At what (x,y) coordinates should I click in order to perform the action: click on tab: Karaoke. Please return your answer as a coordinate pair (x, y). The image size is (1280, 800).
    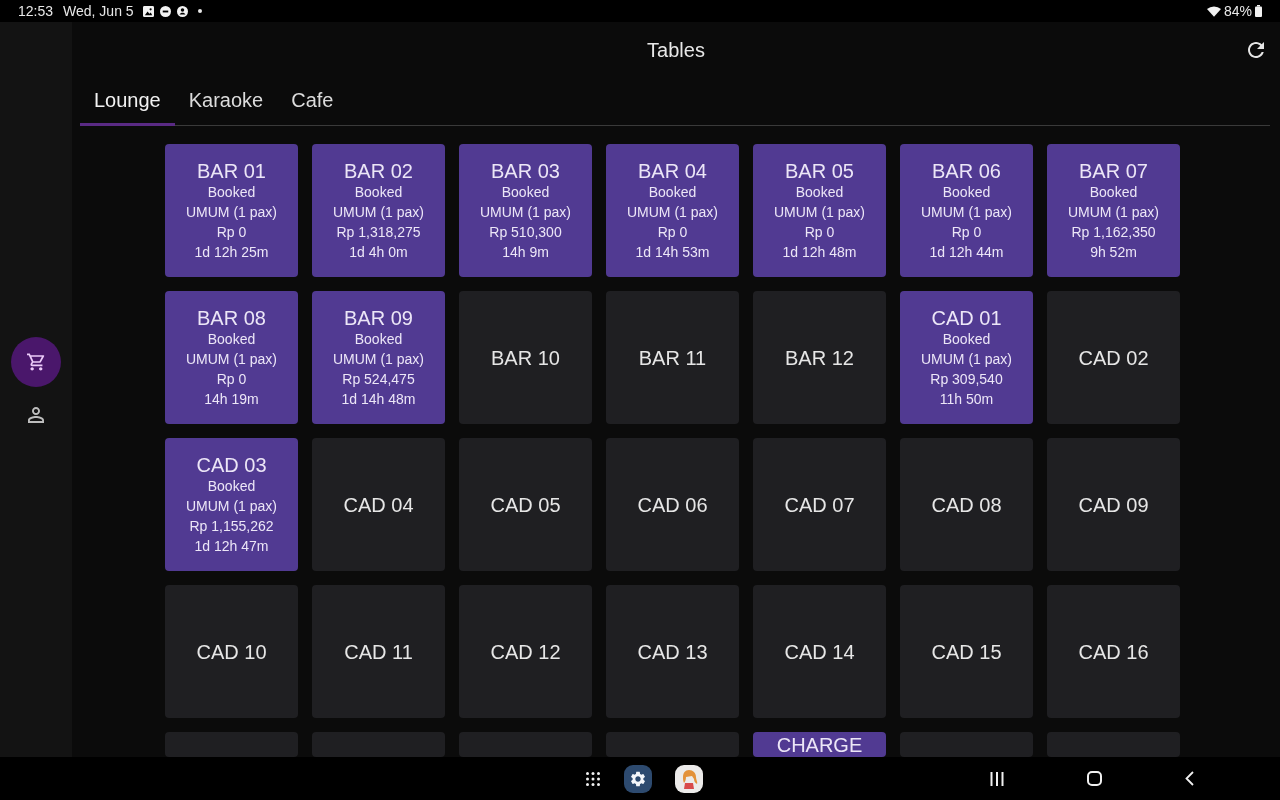
    Looking at the image, I should click on (226, 102).